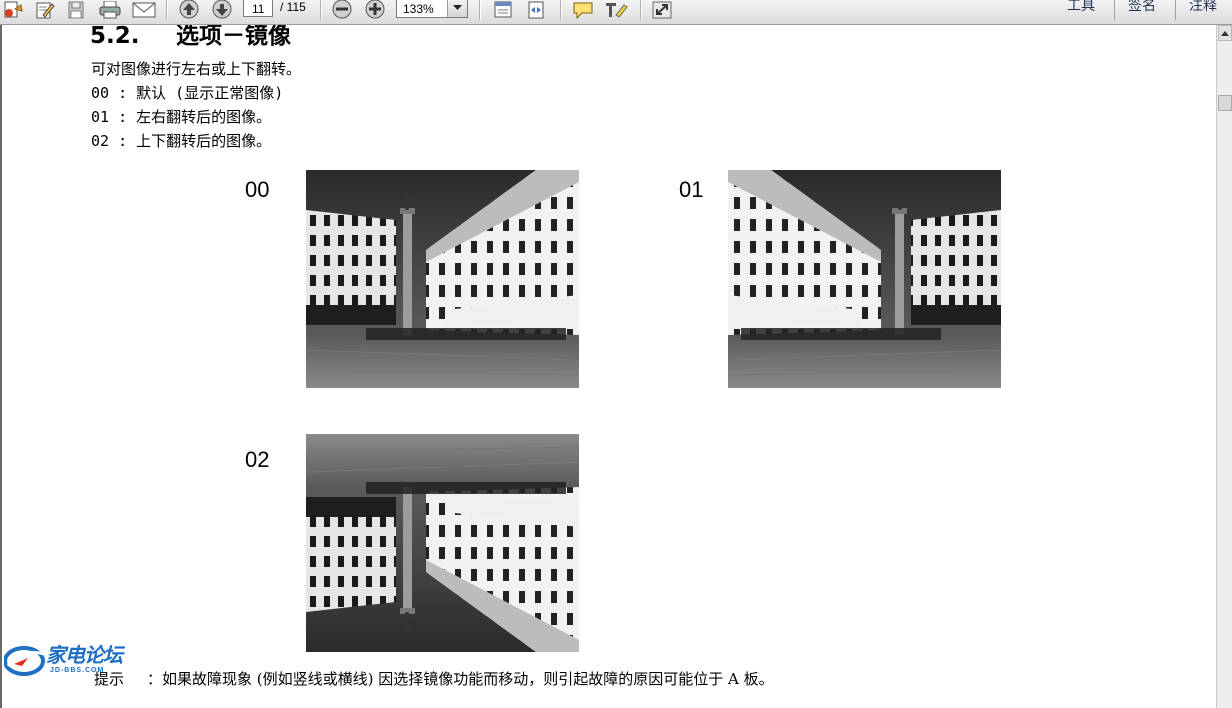  What do you see at coordinates (196, 69) in the screenshot?
I see `intro-text: 可对图像进行左右或上下翻转。` at bounding box center [196, 69].